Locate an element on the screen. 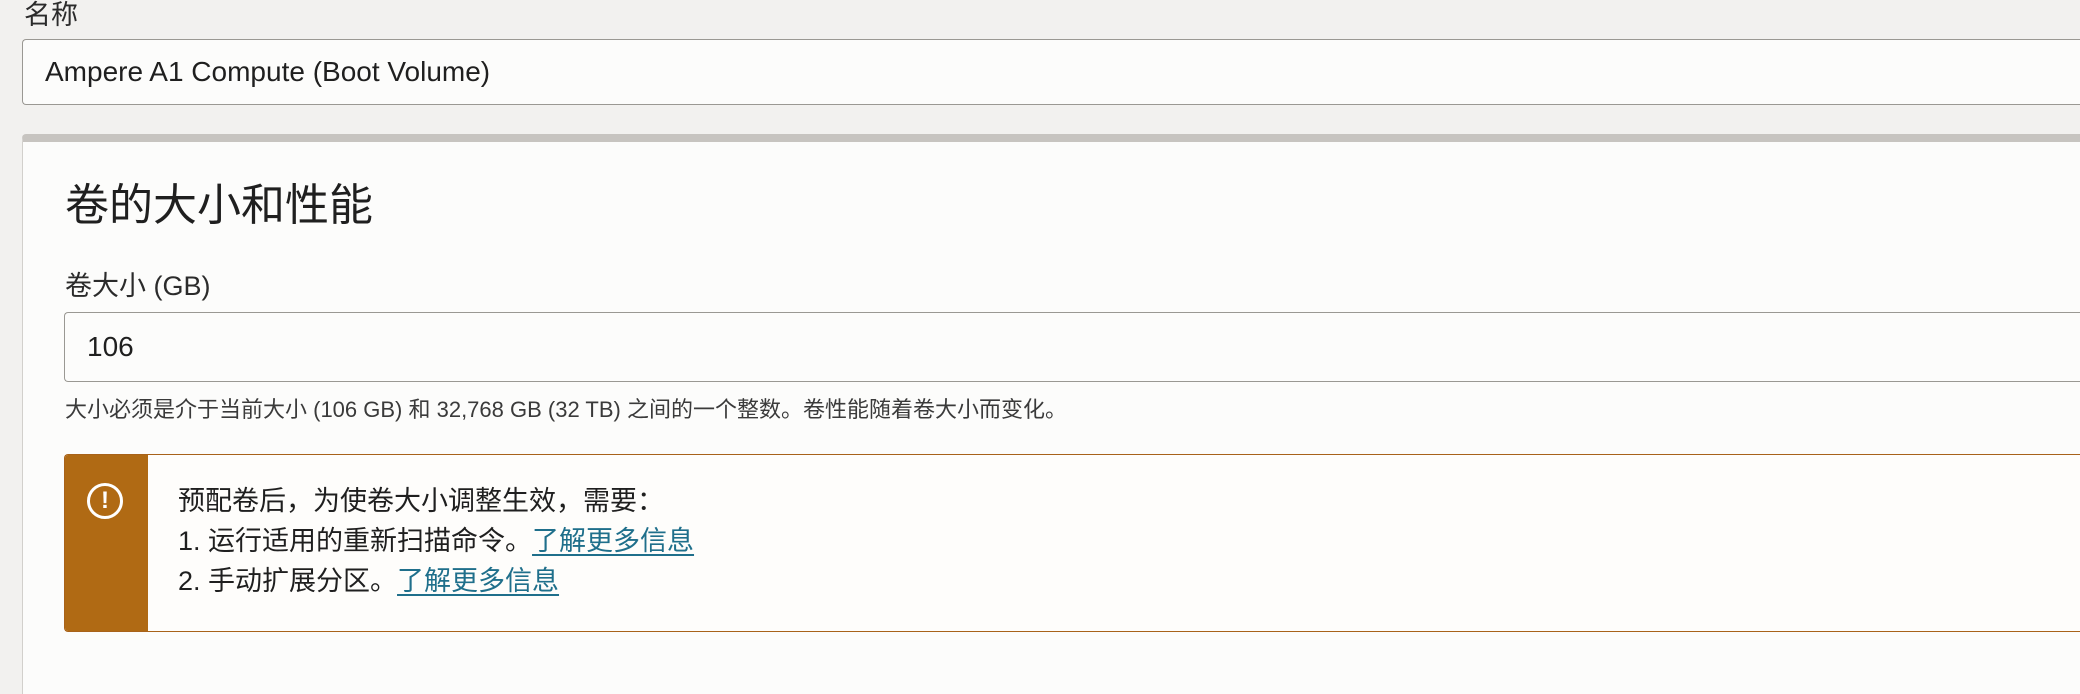 Image resolution: width=2080 pixels, height=694 pixels. volume-size-input is located at coordinates (1072, 347).